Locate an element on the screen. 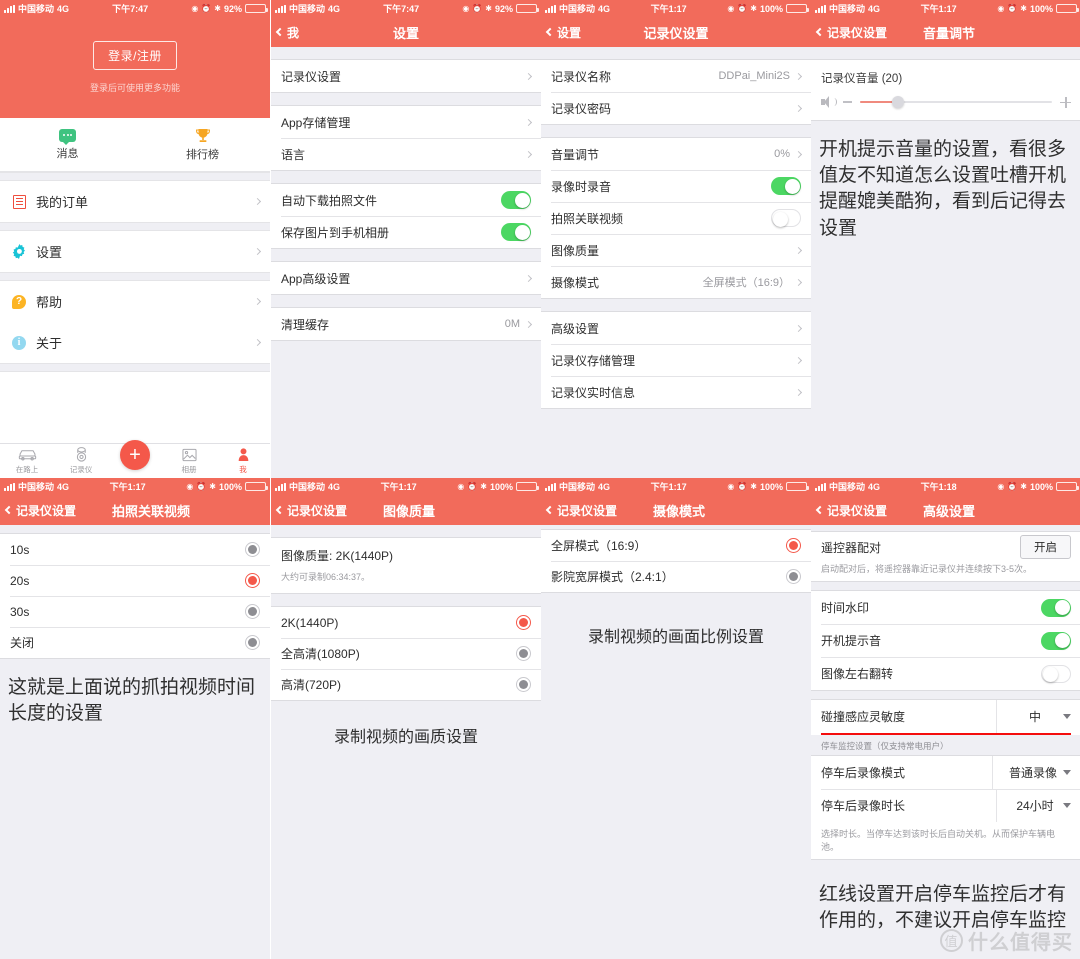 Image resolution: width=1080 pixels, height=959 pixels. option-cinema: 影院宽屏模式（2.4:1） is located at coordinates (676, 576).